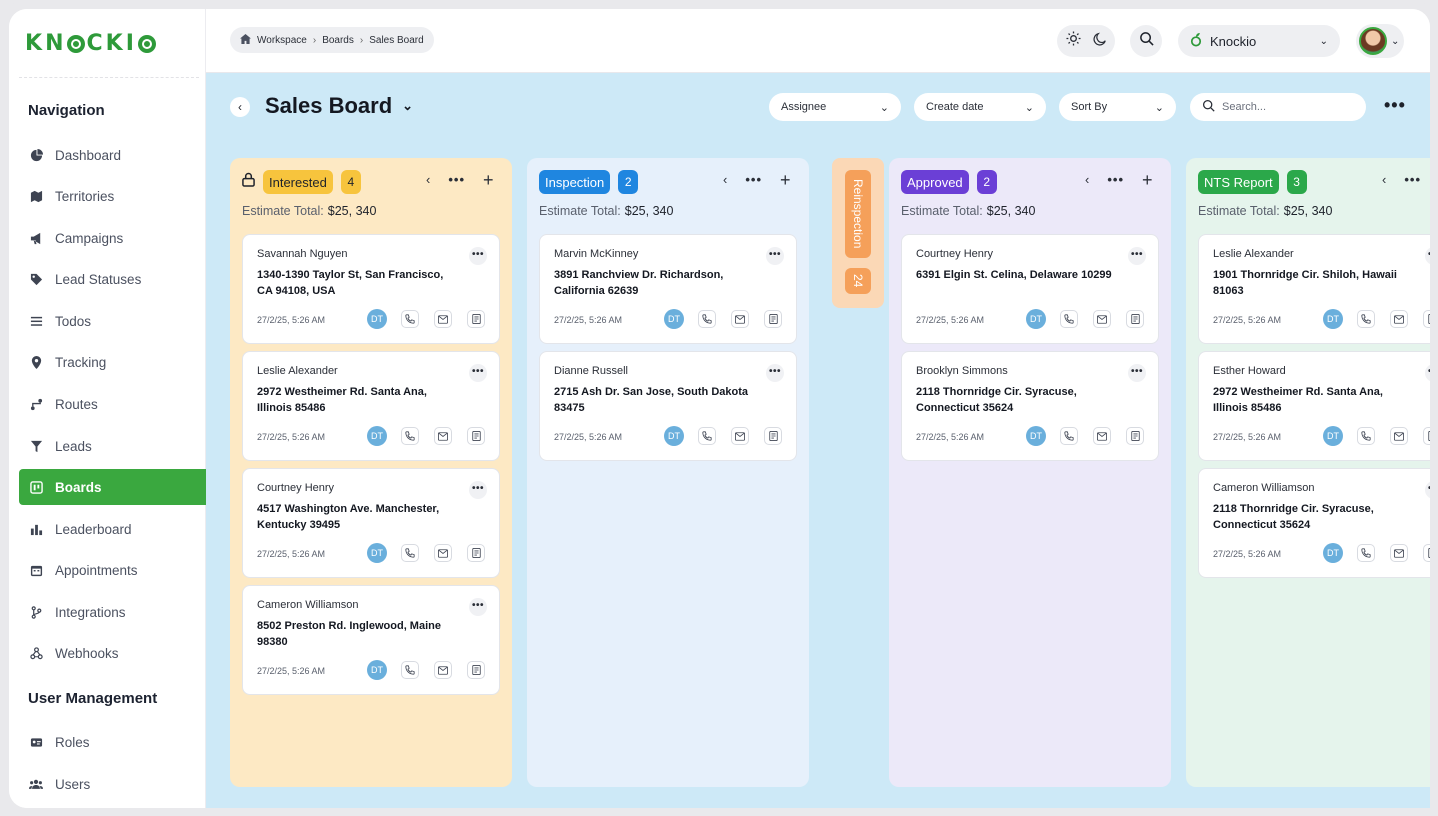  I want to click on back-button: ‹, so click(240, 107).